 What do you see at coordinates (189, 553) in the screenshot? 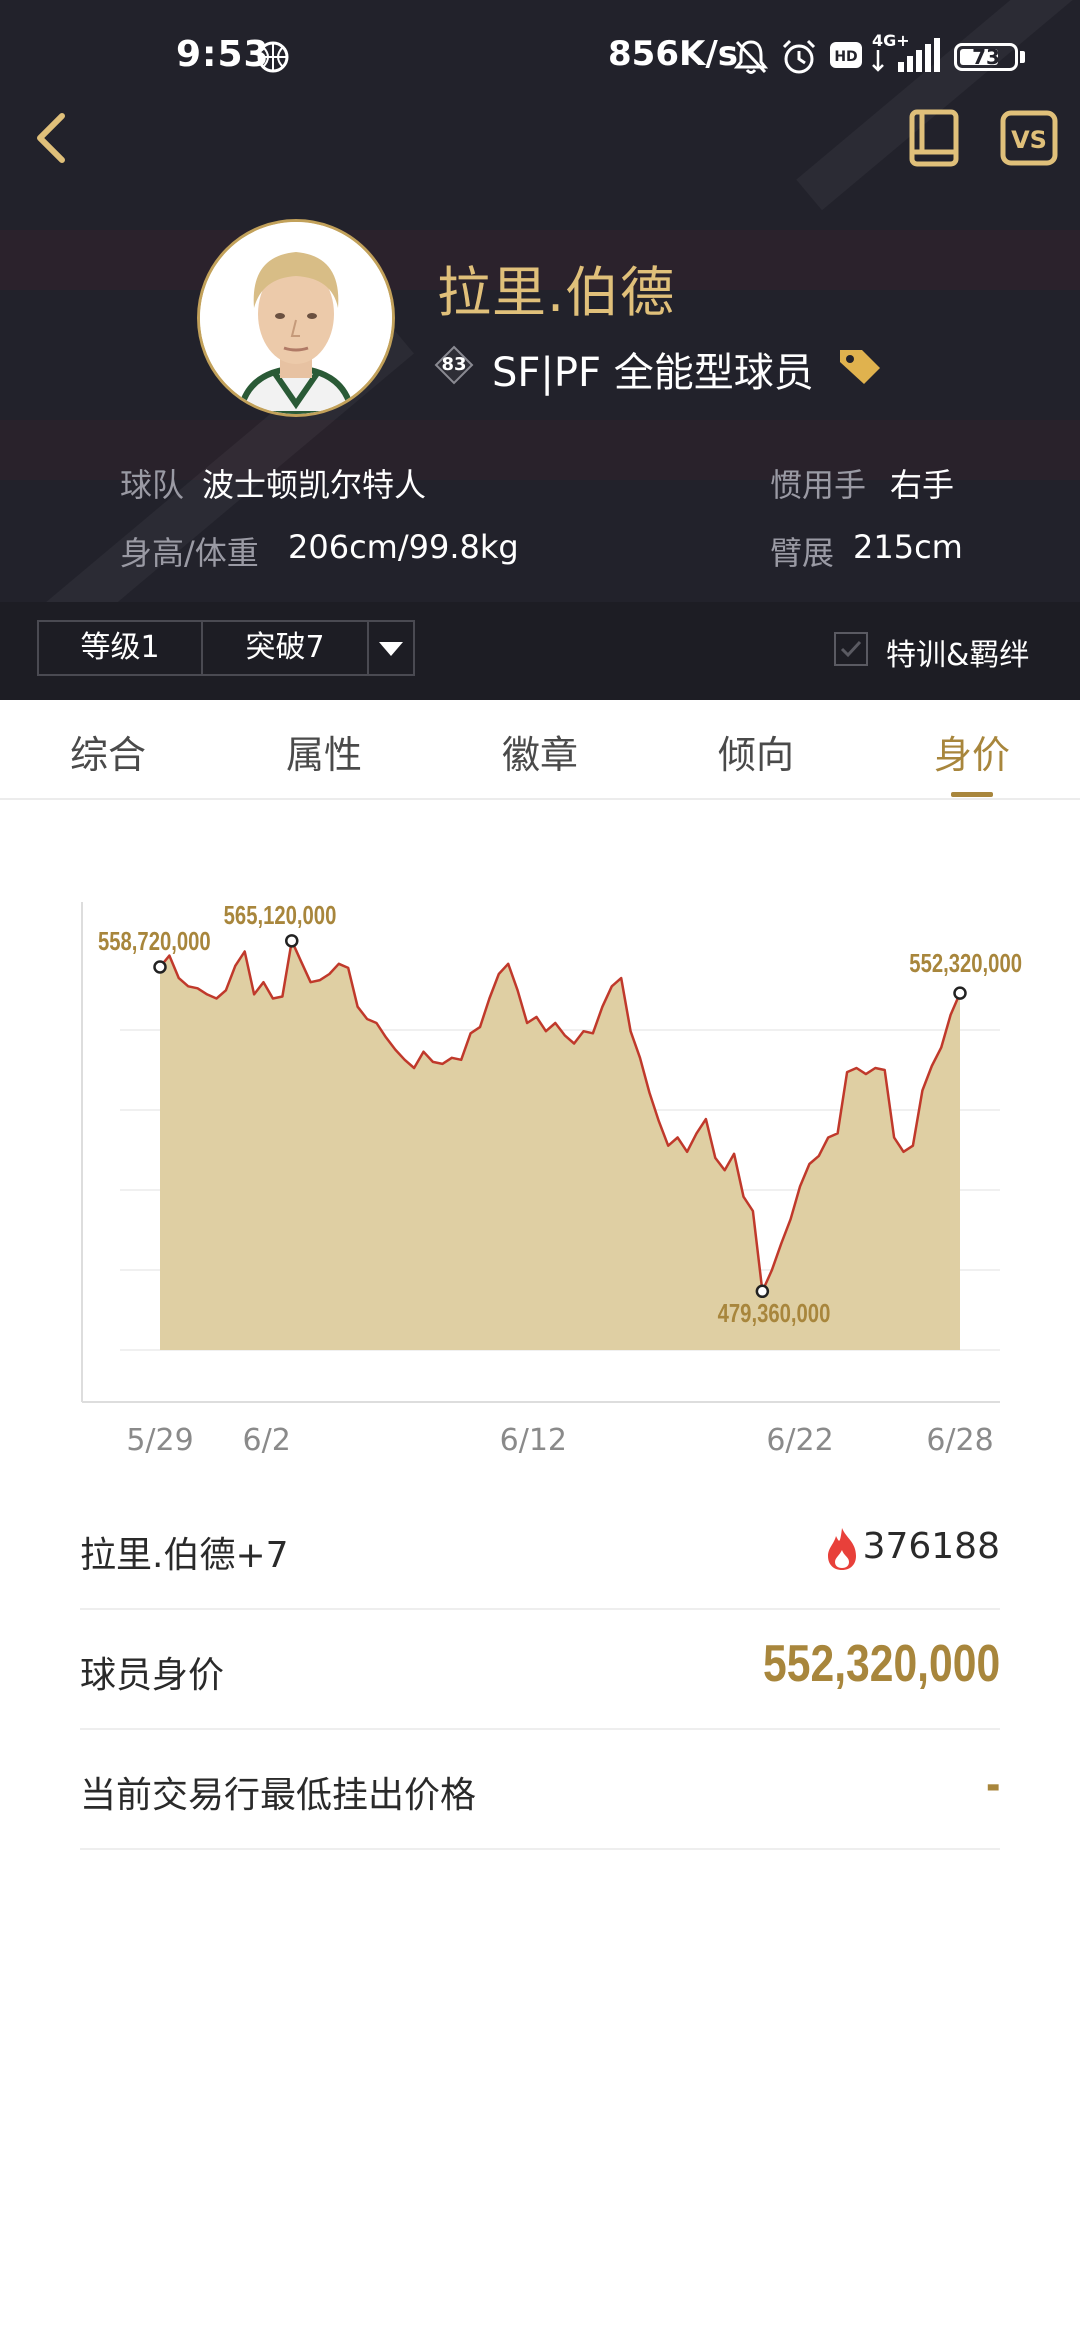
I see `size-label: 身高/体重` at bounding box center [189, 553].